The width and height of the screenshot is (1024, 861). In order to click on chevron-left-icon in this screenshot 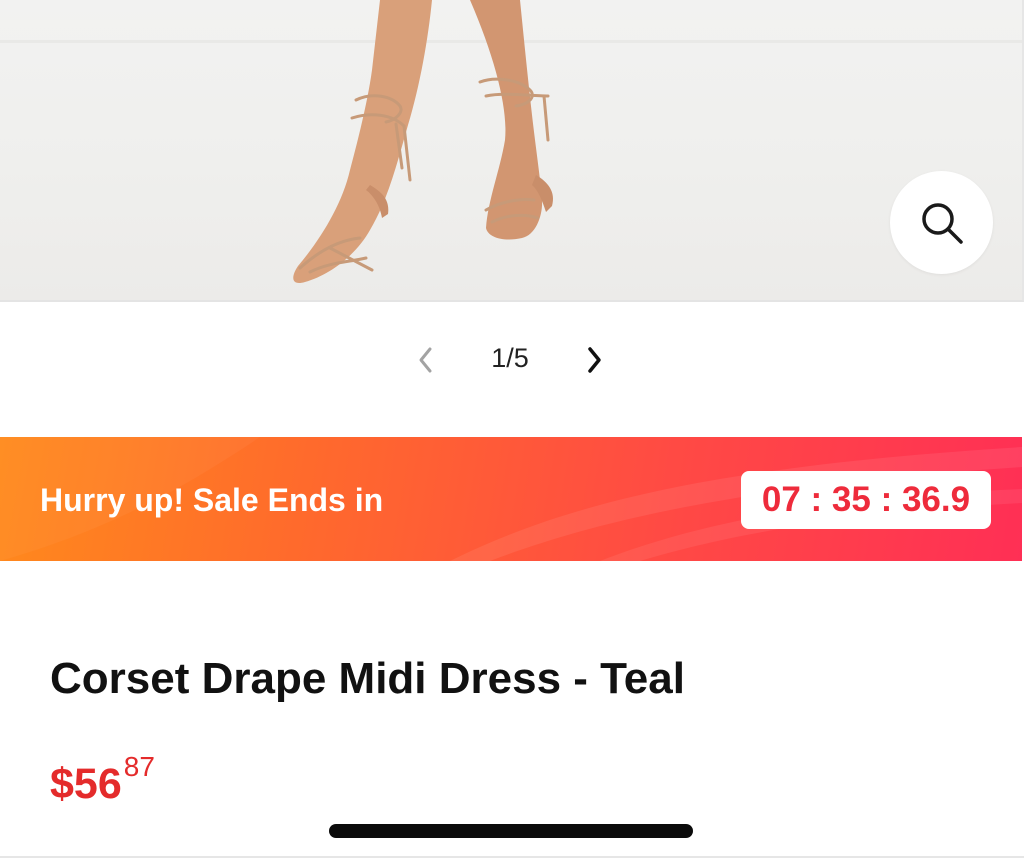, I will do `click(425, 360)`.